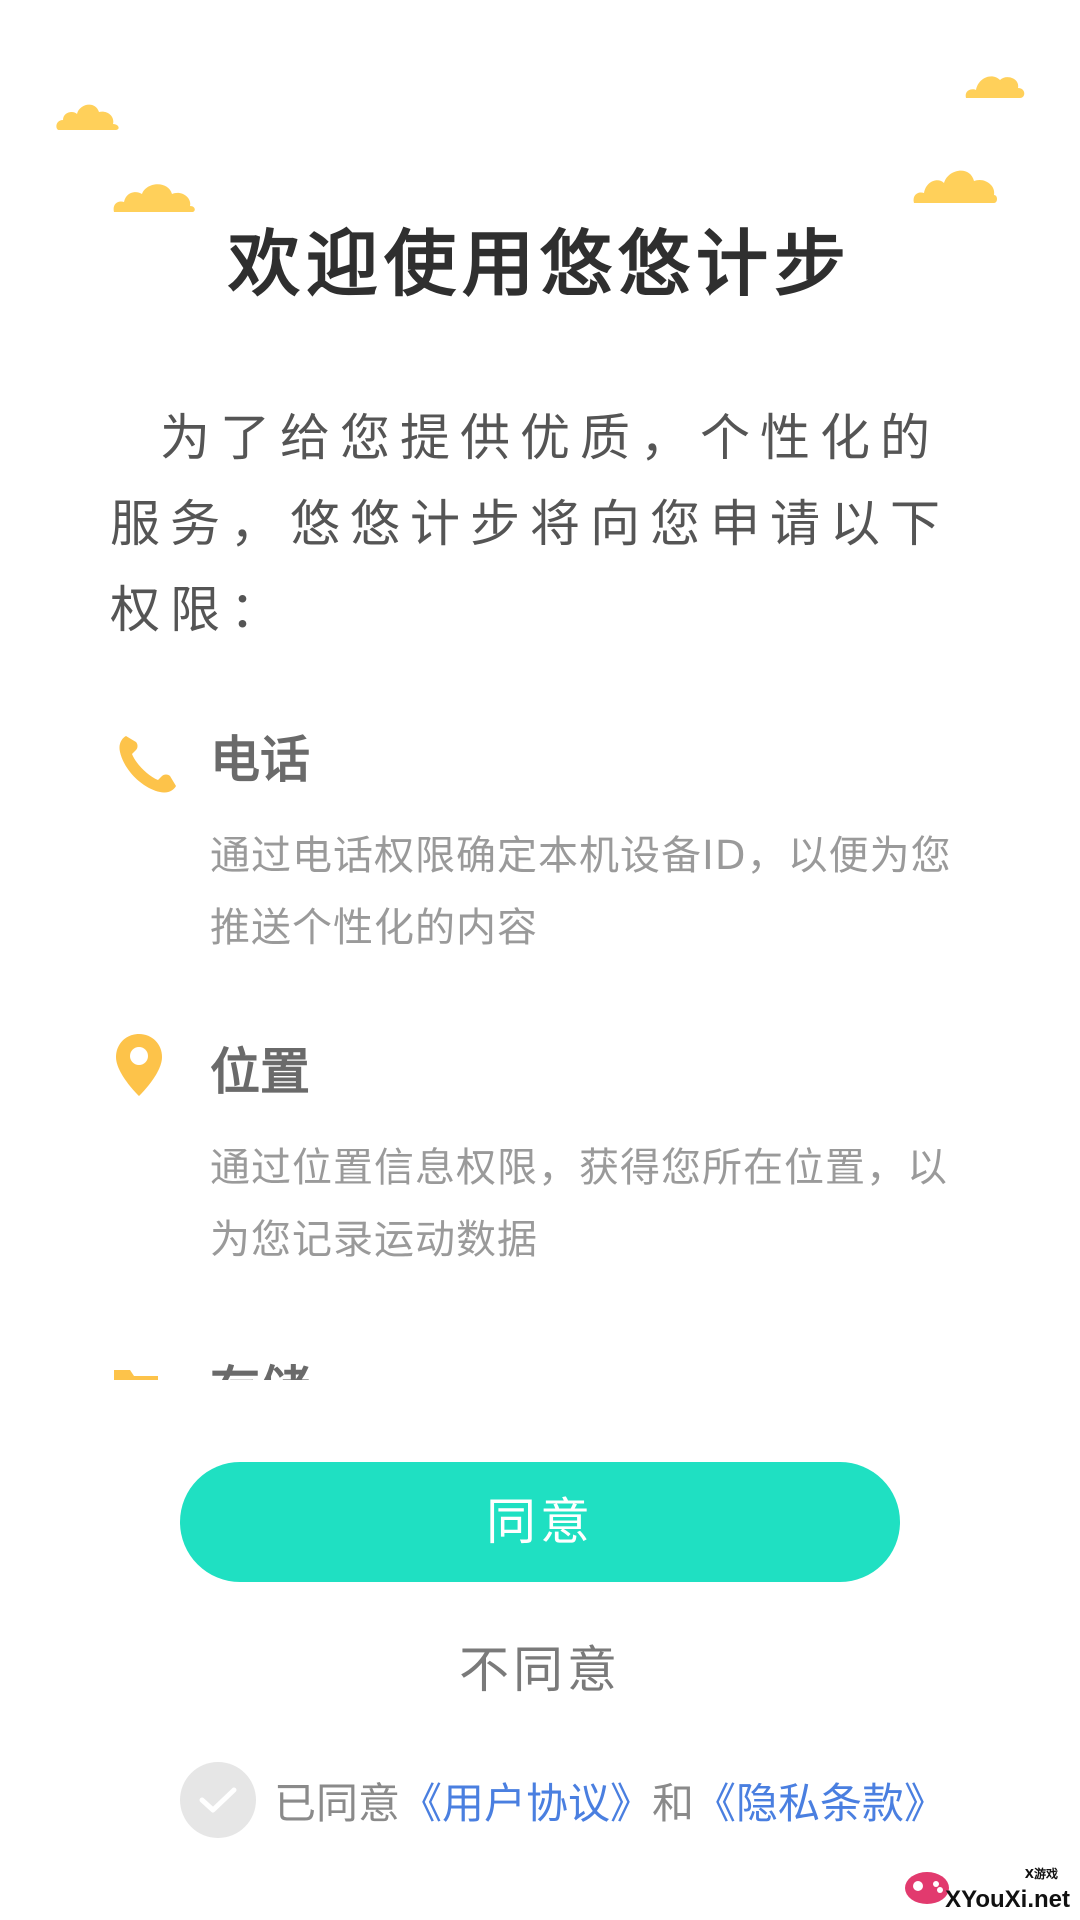  Describe the element at coordinates (337, 1803) in the screenshot. I see `consent-prefix: 已同意` at that location.